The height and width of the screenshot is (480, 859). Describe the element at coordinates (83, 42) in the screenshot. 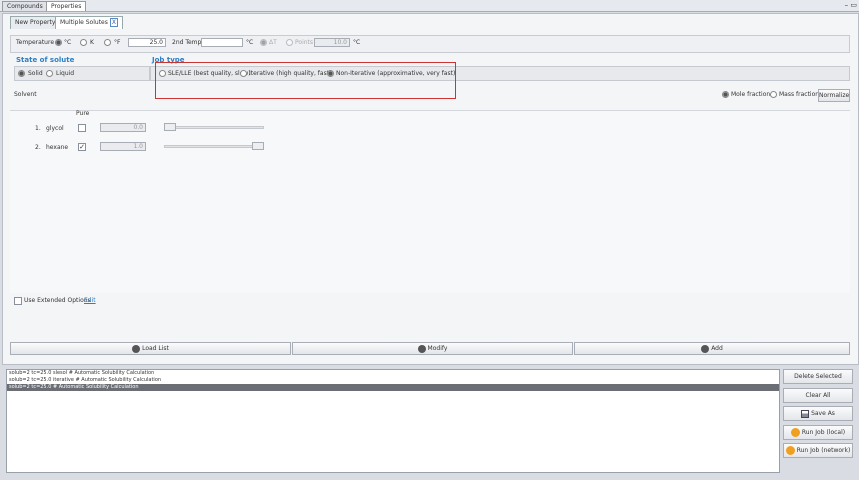

I see `unit-k-radio` at that location.